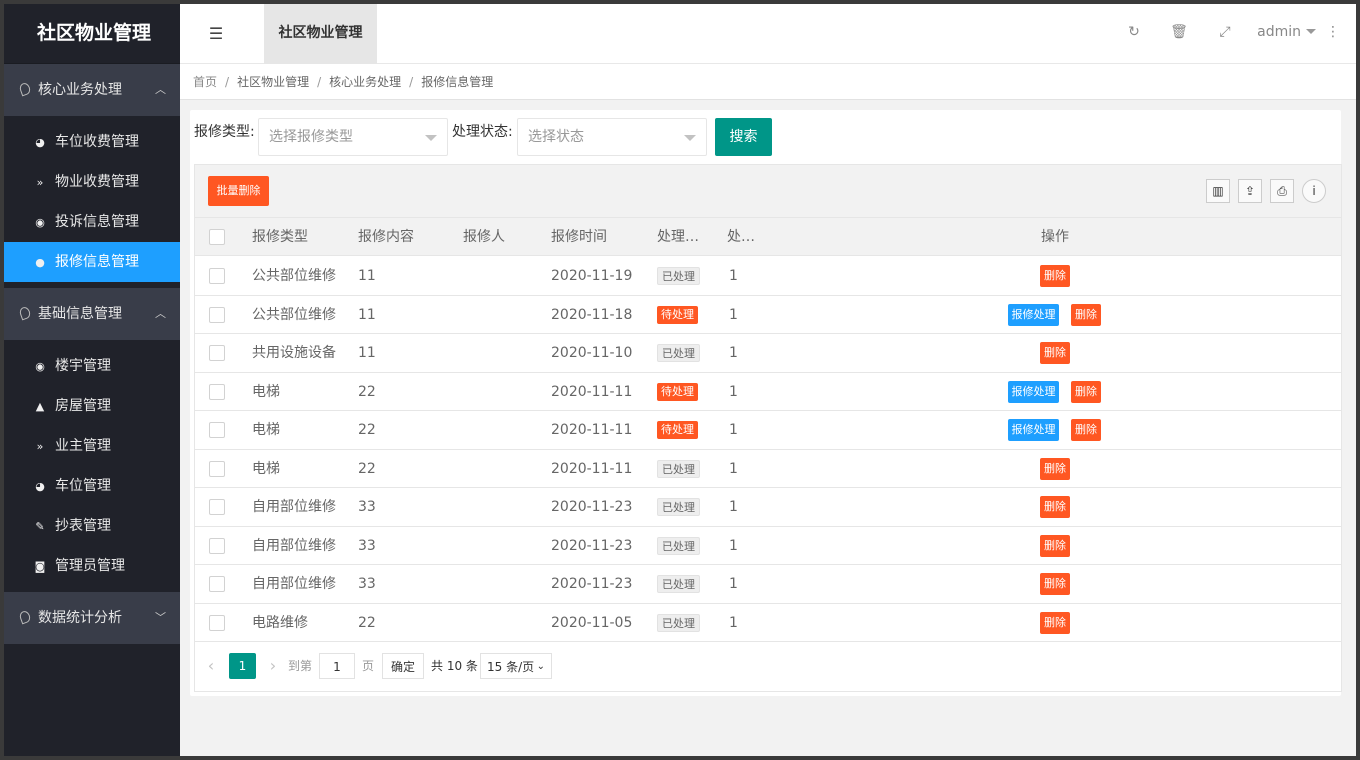 The image size is (1360, 760). Describe the element at coordinates (280, 622) in the screenshot. I see `cell-repair-type: 电路维修` at that location.